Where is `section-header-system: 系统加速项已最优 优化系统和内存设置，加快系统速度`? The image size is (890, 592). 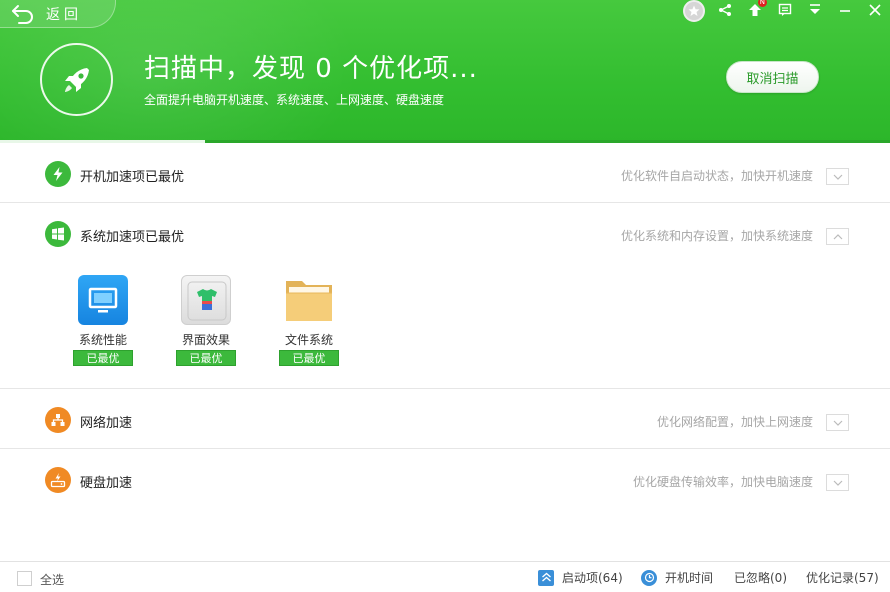 section-header-system: 系统加速项已最优 优化系统和内存设置，加快系统速度 is located at coordinates (445, 233).